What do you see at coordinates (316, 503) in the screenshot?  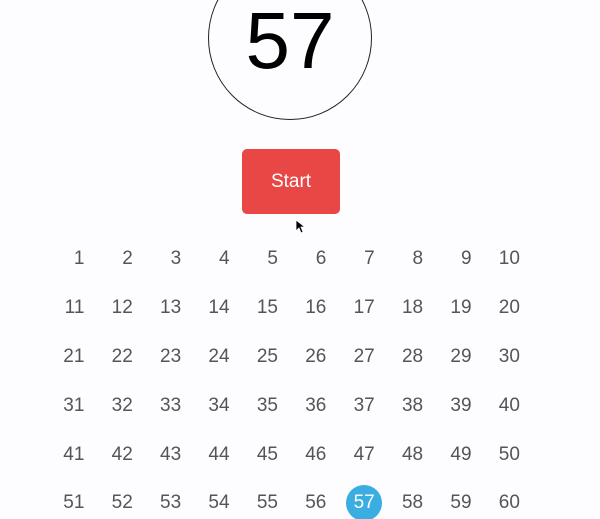 I see `number-cell-label: 56` at bounding box center [316, 503].